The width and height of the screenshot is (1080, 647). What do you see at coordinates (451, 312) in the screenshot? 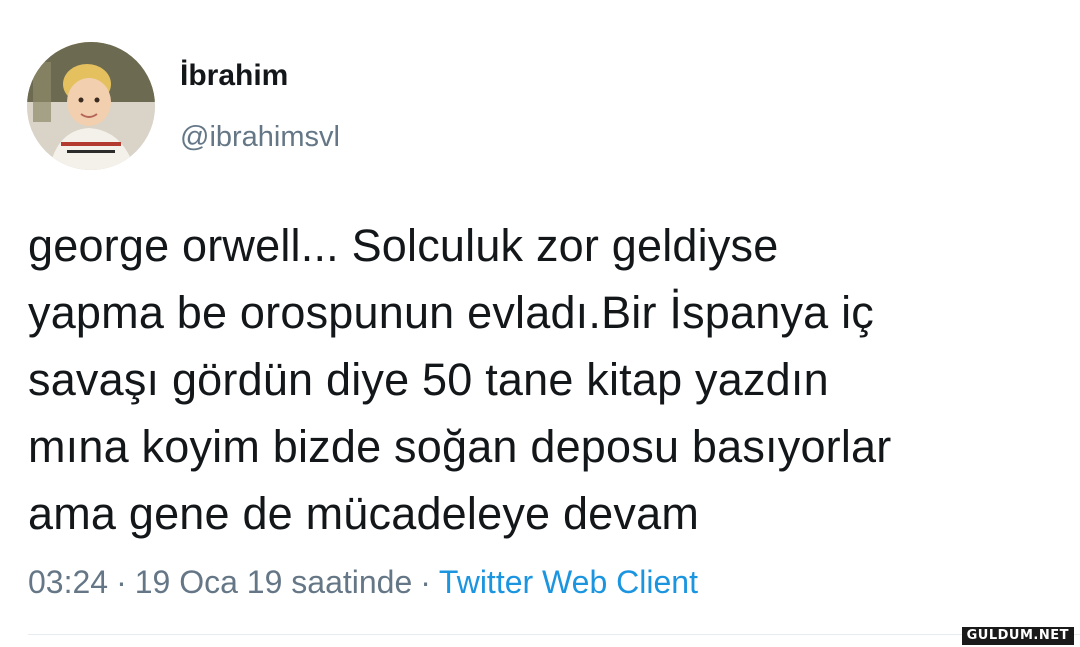
I see `tweet-text-line: yapma be orospunun evladı.Bir İspanya iç` at bounding box center [451, 312].